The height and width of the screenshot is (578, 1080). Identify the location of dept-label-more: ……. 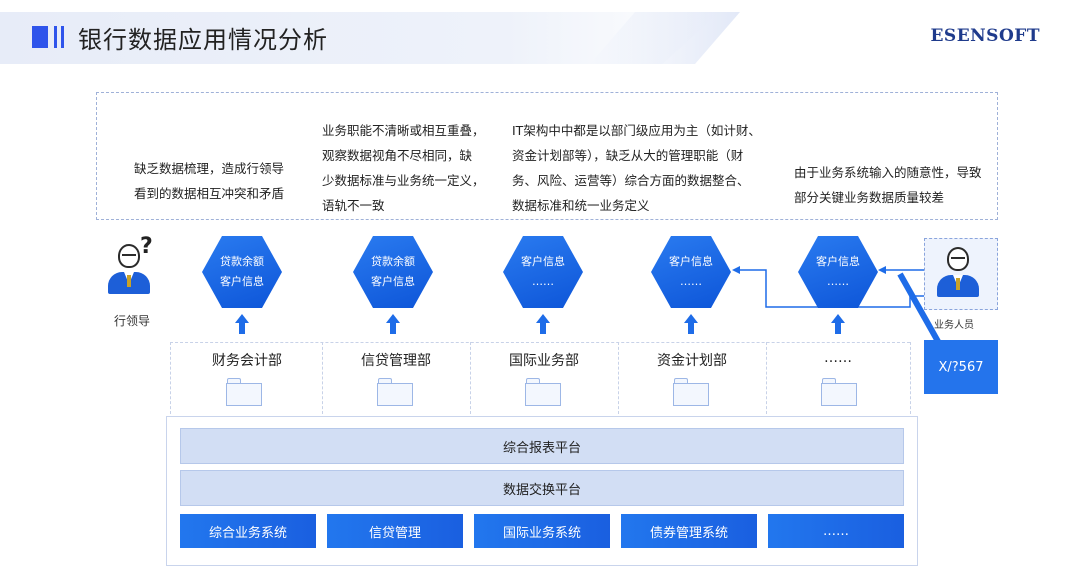
(838, 358).